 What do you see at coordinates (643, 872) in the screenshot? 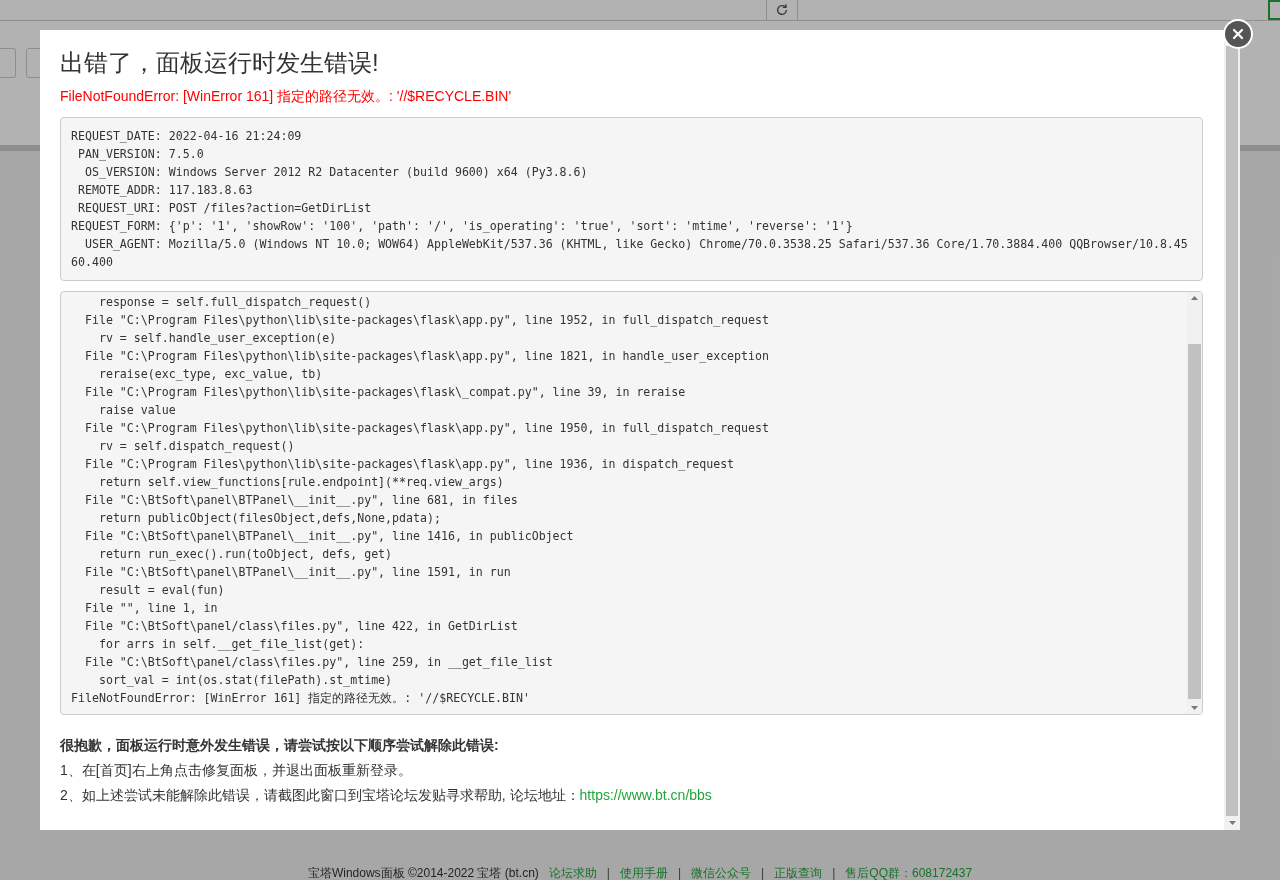
I see `footer-link: 使用手册` at bounding box center [643, 872].